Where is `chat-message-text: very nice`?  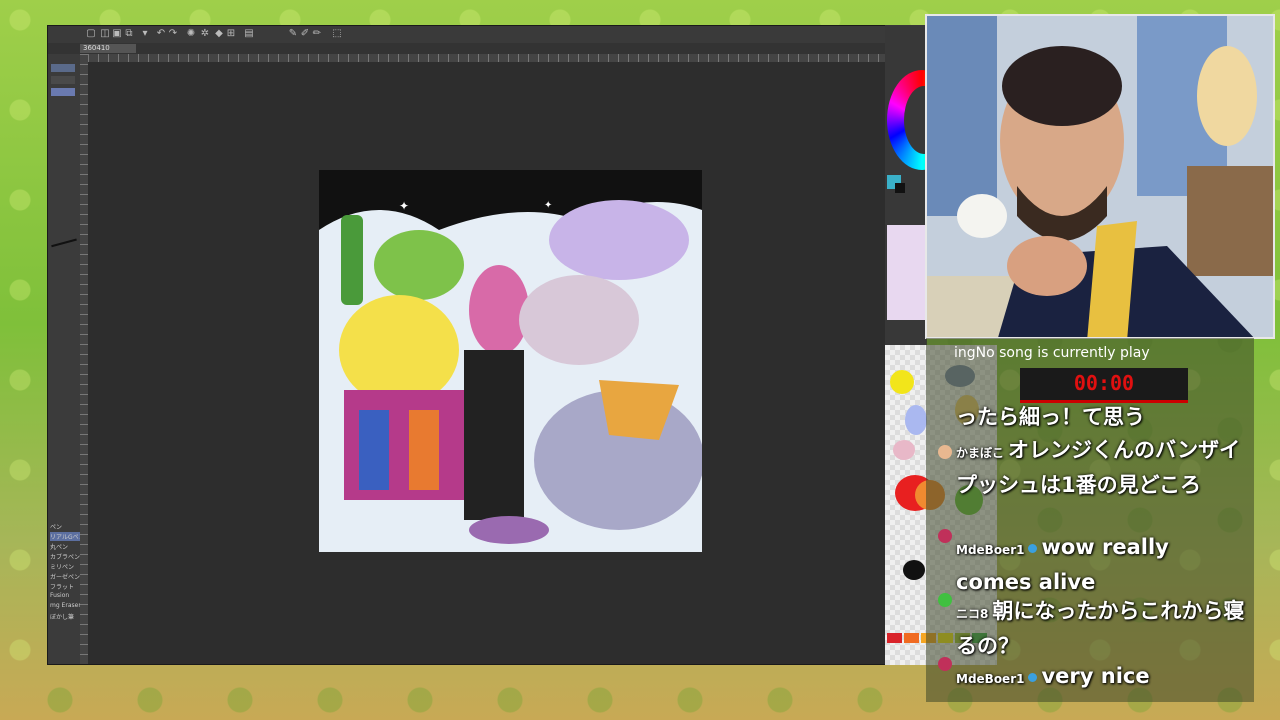
chat-message-text: very nice is located at coordinates (1095, 676).